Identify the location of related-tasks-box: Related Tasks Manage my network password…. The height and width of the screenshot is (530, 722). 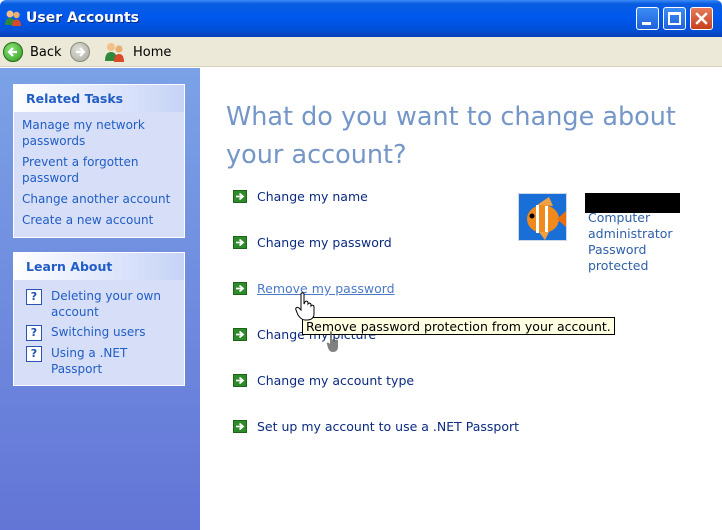
(99, 161).